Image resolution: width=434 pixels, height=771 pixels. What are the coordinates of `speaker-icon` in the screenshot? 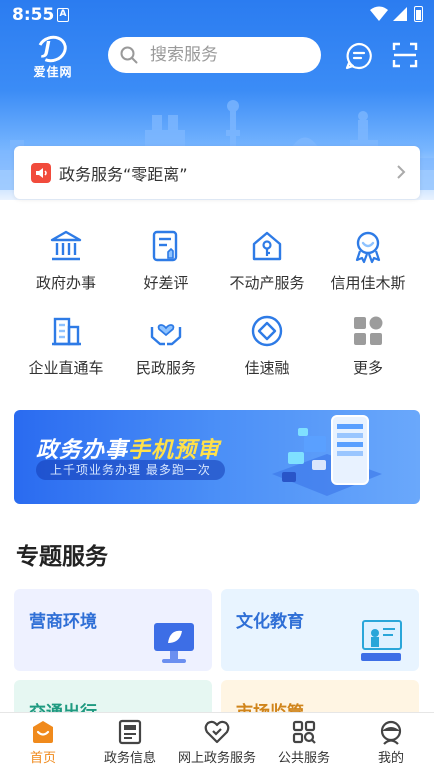 It's located at (41, 173).